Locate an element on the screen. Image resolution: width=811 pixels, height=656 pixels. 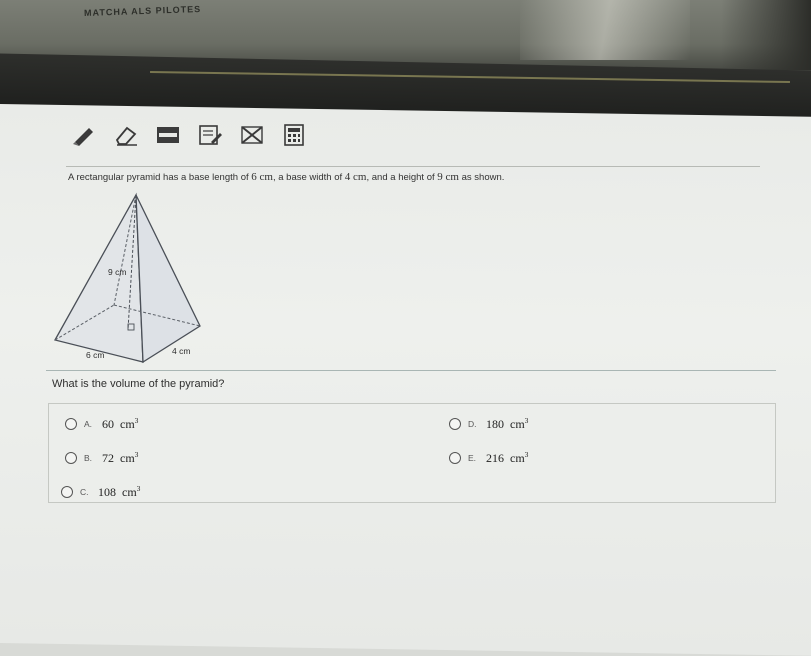
question-part: , and a height of is located at coordinates (402, 177).